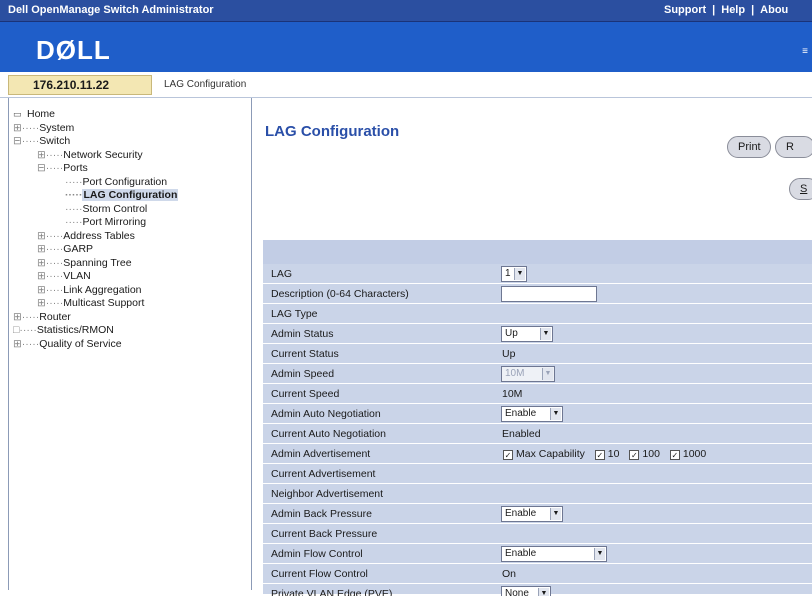 The image size is (812, 596). Describe the element at coordinates (685, 10) in the screenshot. I see `support-link: Support` at that location.